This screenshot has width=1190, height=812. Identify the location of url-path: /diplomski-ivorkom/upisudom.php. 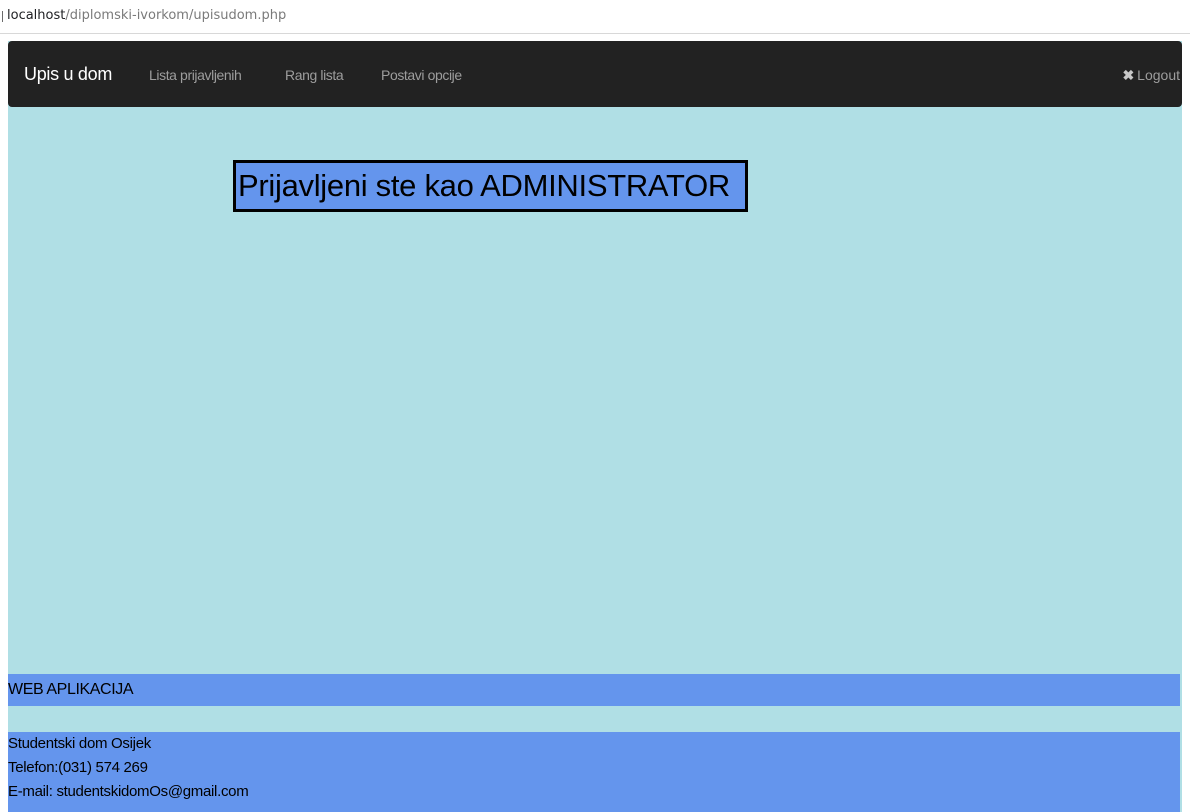
(176, 15).